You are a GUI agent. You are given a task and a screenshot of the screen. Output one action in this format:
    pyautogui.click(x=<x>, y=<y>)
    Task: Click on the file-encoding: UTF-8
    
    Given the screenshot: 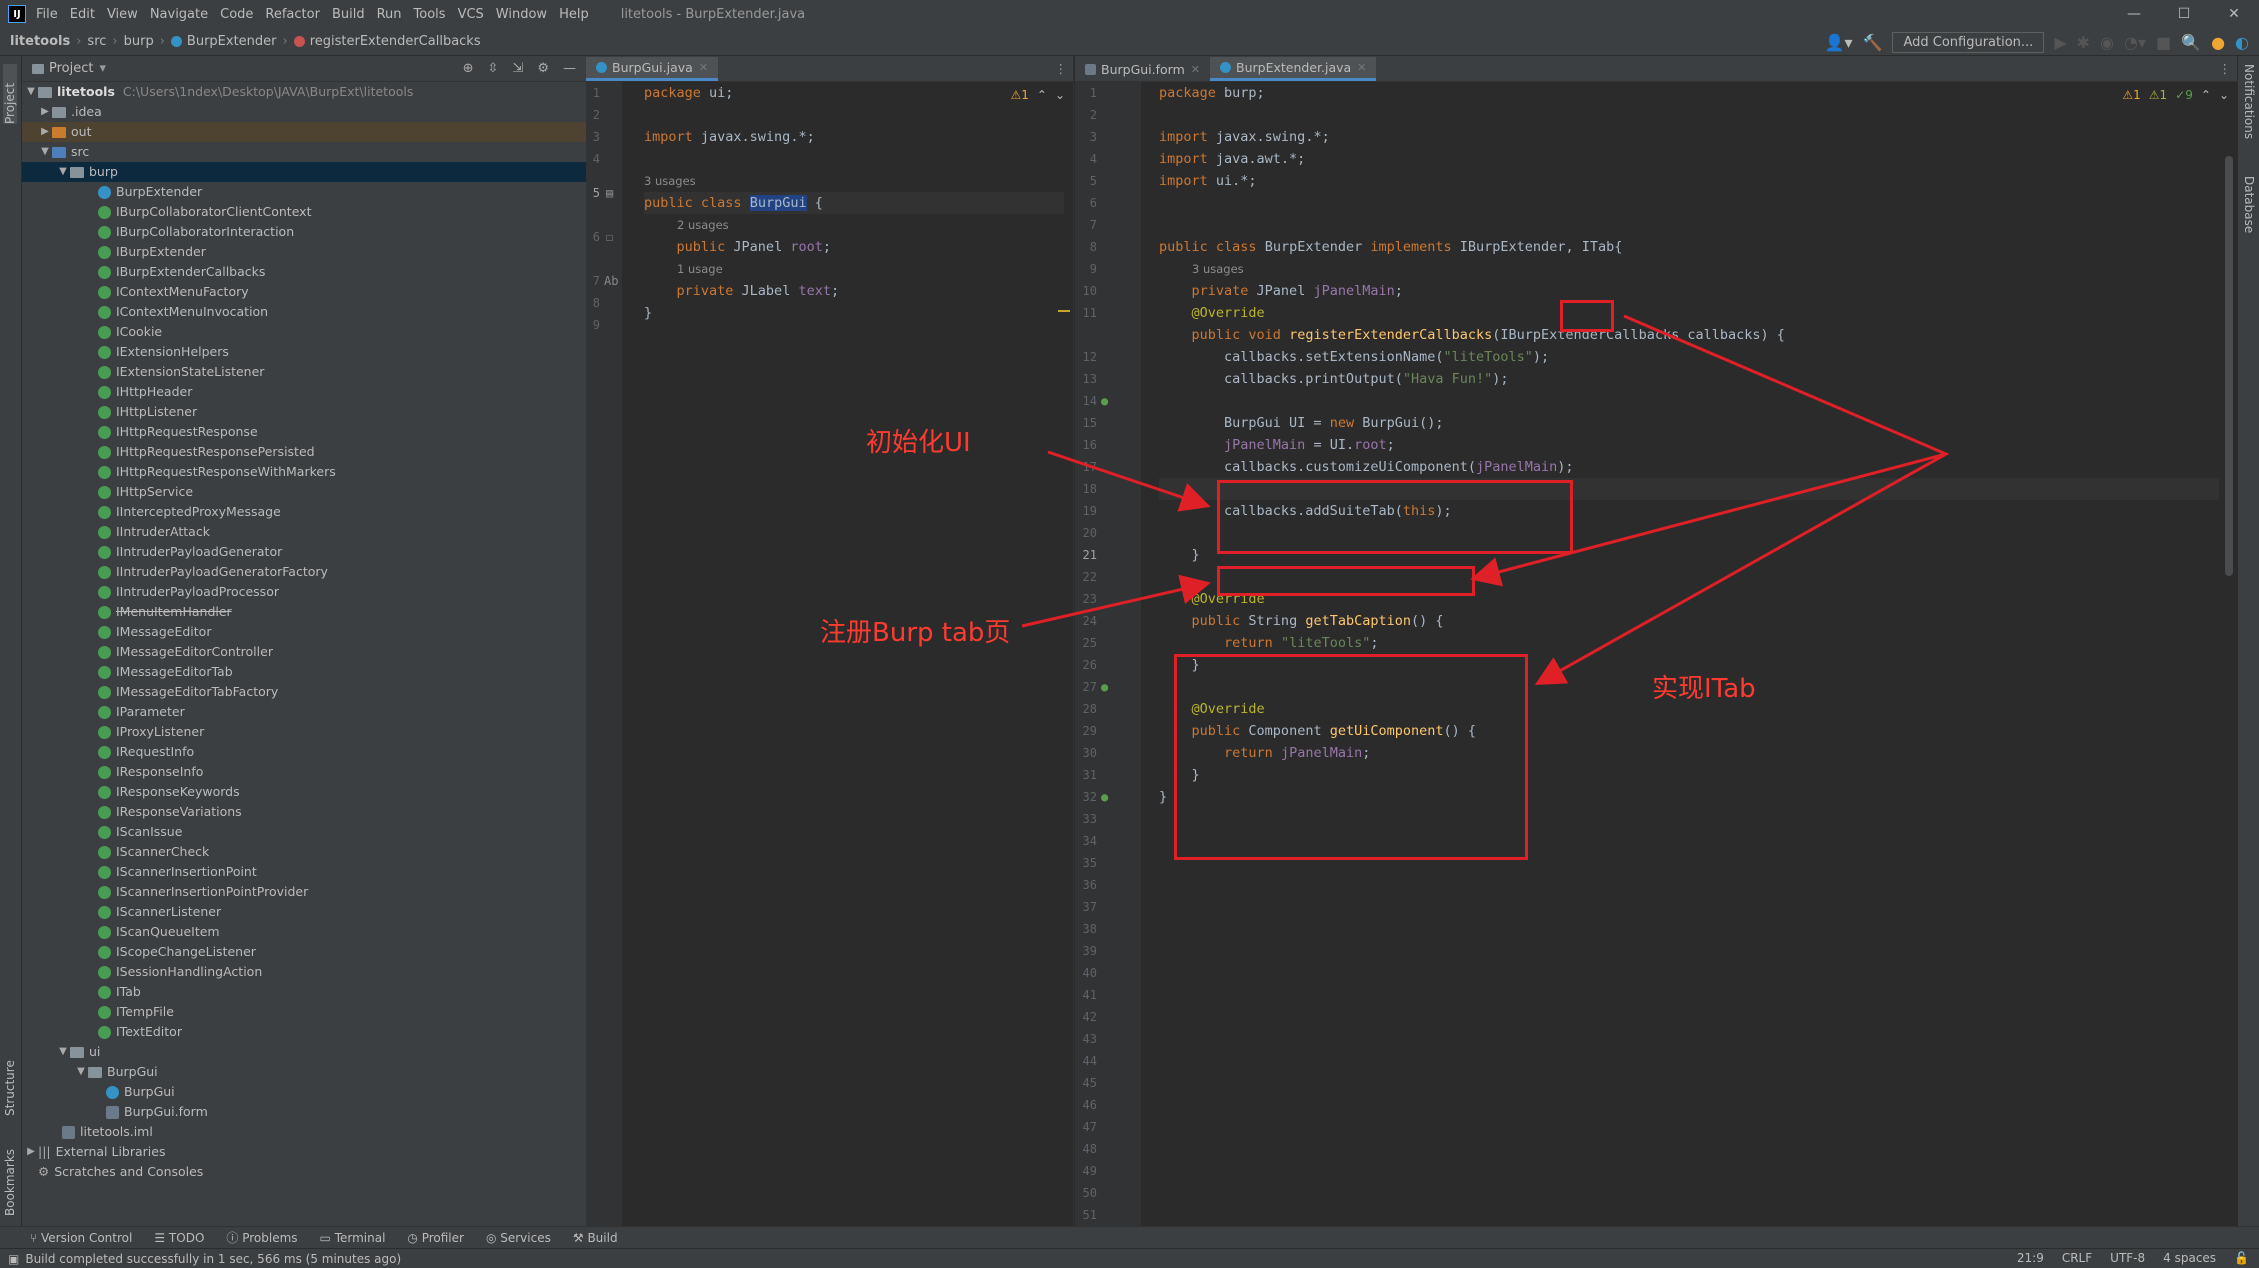 What is the action you would take?
    pyautogui.click(x=2127, y=1258)
    